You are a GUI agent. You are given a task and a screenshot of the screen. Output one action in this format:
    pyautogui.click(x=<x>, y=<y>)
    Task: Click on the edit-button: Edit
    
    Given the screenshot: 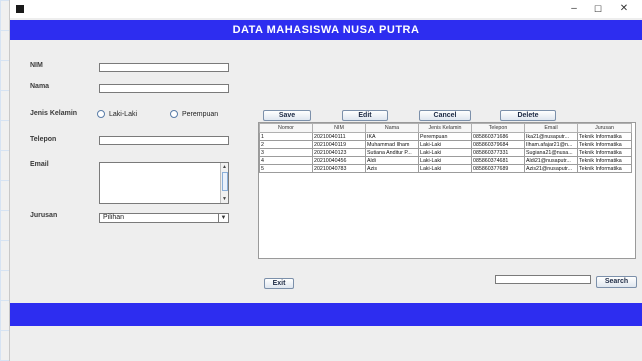 What is the action you would take?
    pyautogui.click(x=365, y=115)
    